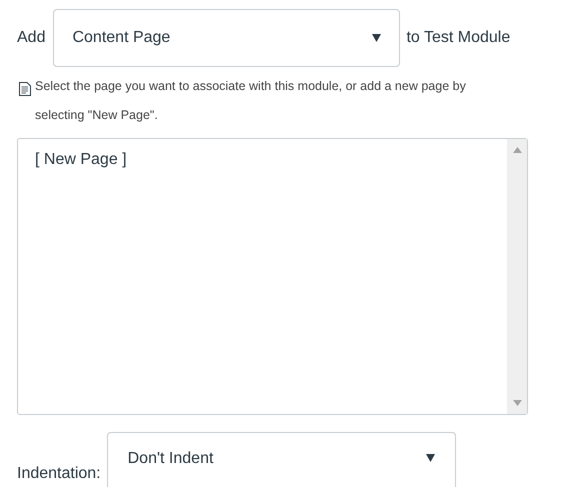 This screenshot has height=487, width=579. I want to click on indentation-label: Indentation:, so click(59, 474).